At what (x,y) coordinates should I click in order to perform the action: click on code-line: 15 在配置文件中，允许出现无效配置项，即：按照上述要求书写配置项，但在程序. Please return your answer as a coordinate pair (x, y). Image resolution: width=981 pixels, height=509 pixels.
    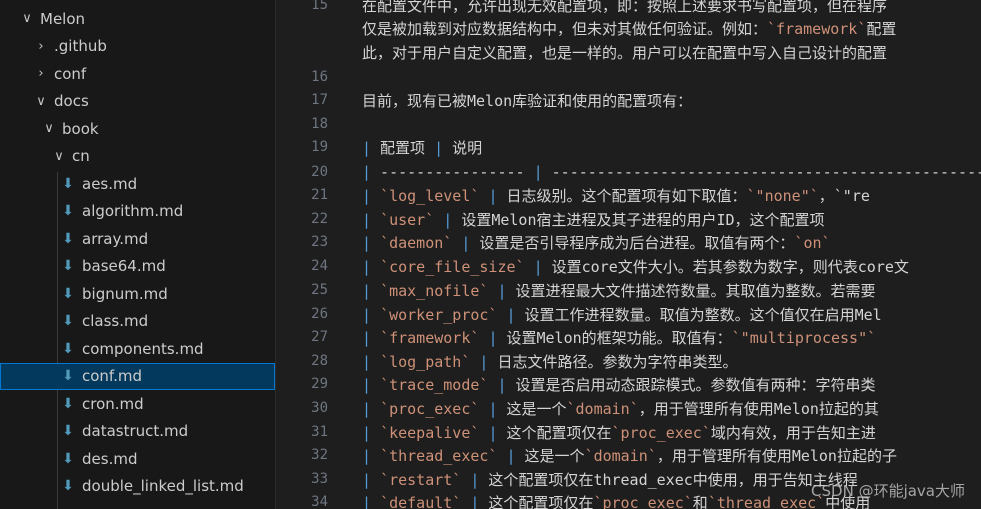
    Looking at the image, I should click on (628, 8).